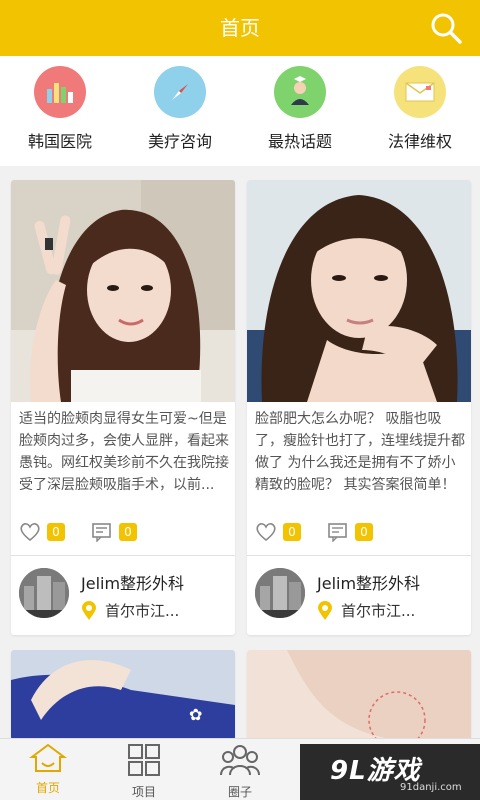  What do you see at coordinates (420, 92) in the screenshot?
I see `envelope-icon` at bounding box center [420, 92].